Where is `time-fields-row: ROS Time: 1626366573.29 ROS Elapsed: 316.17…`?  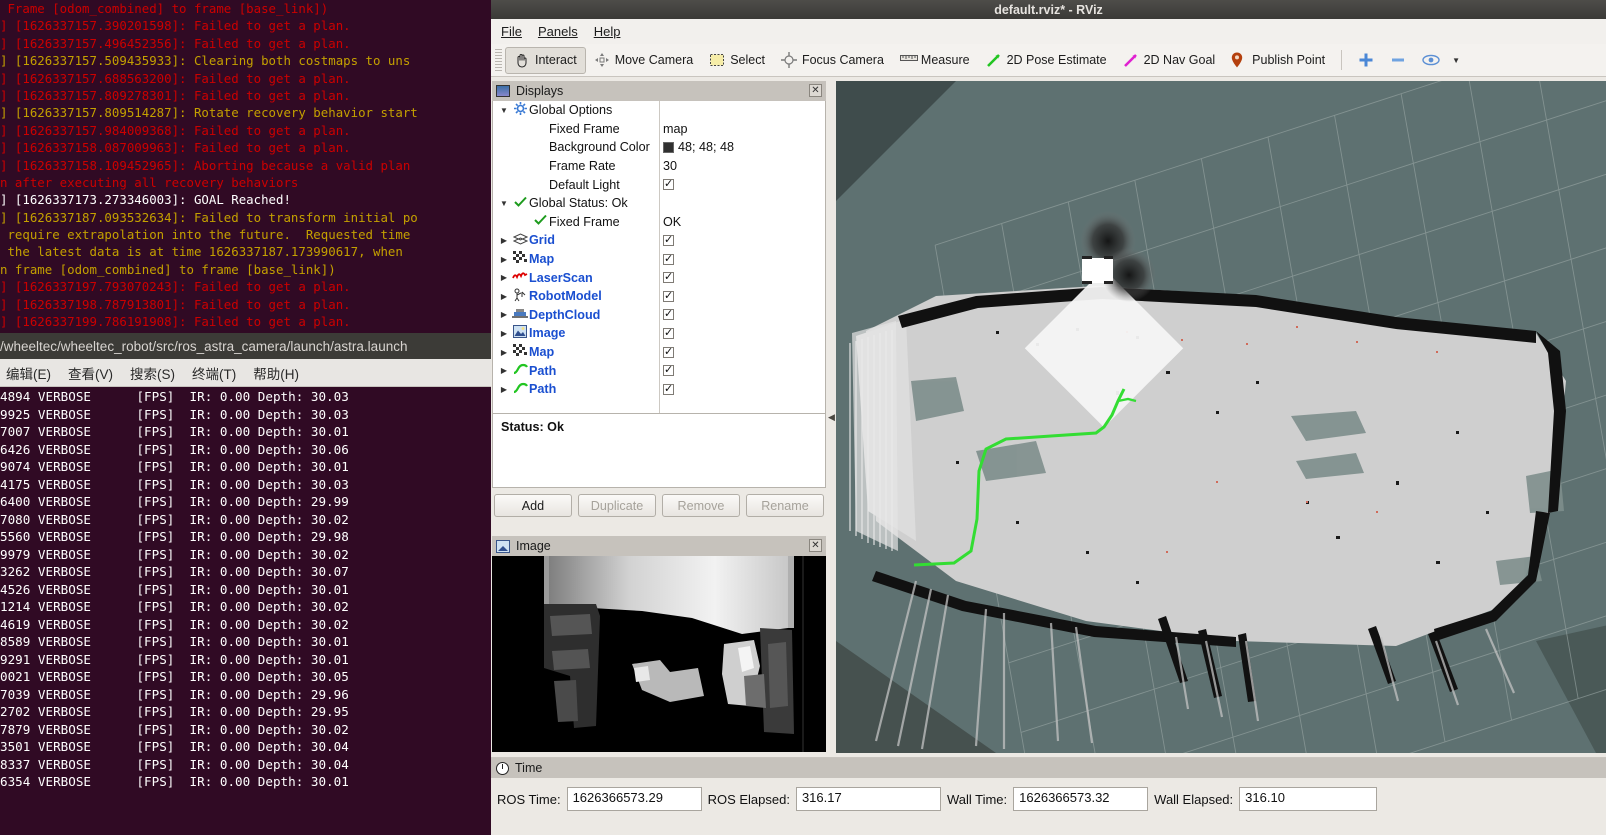 time-fields-row: ROS Time: 1626366573.29 ROS Elapsed: 316.17… is located at coordinates (1048, 799).